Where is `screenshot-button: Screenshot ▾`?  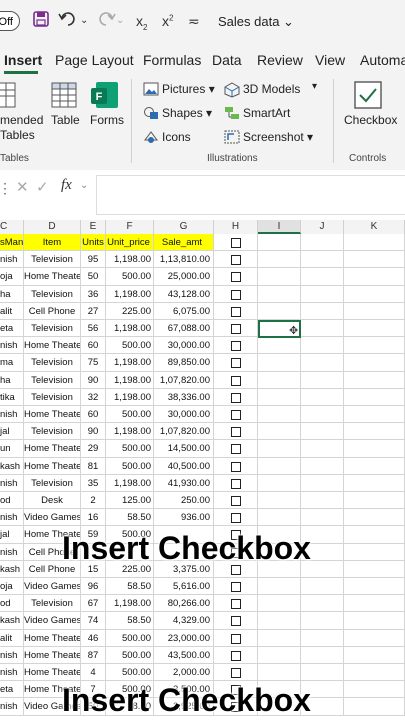
screenshot-button: Screenshot ▾ is located at coordinates (278, 137).